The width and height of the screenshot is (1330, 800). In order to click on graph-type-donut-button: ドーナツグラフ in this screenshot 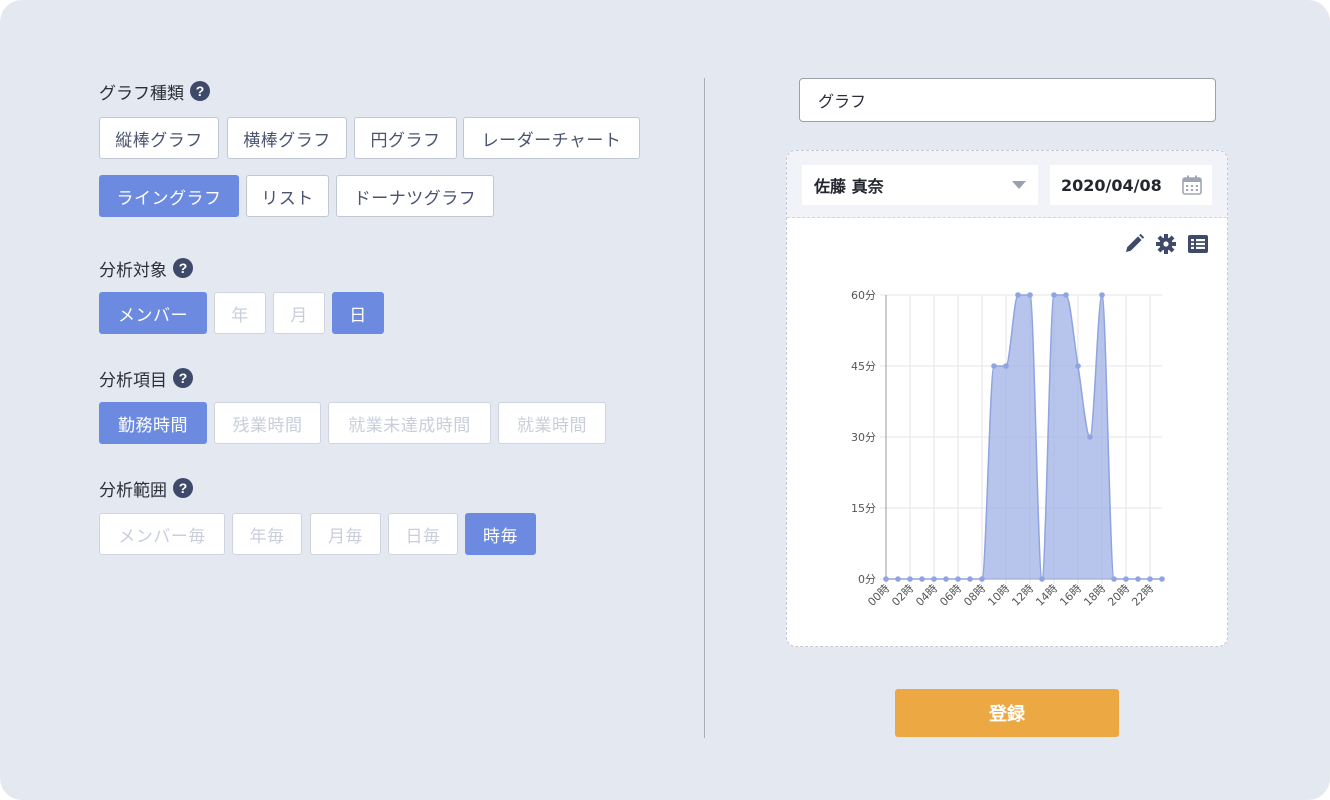, I will do `click(415, 196)`.